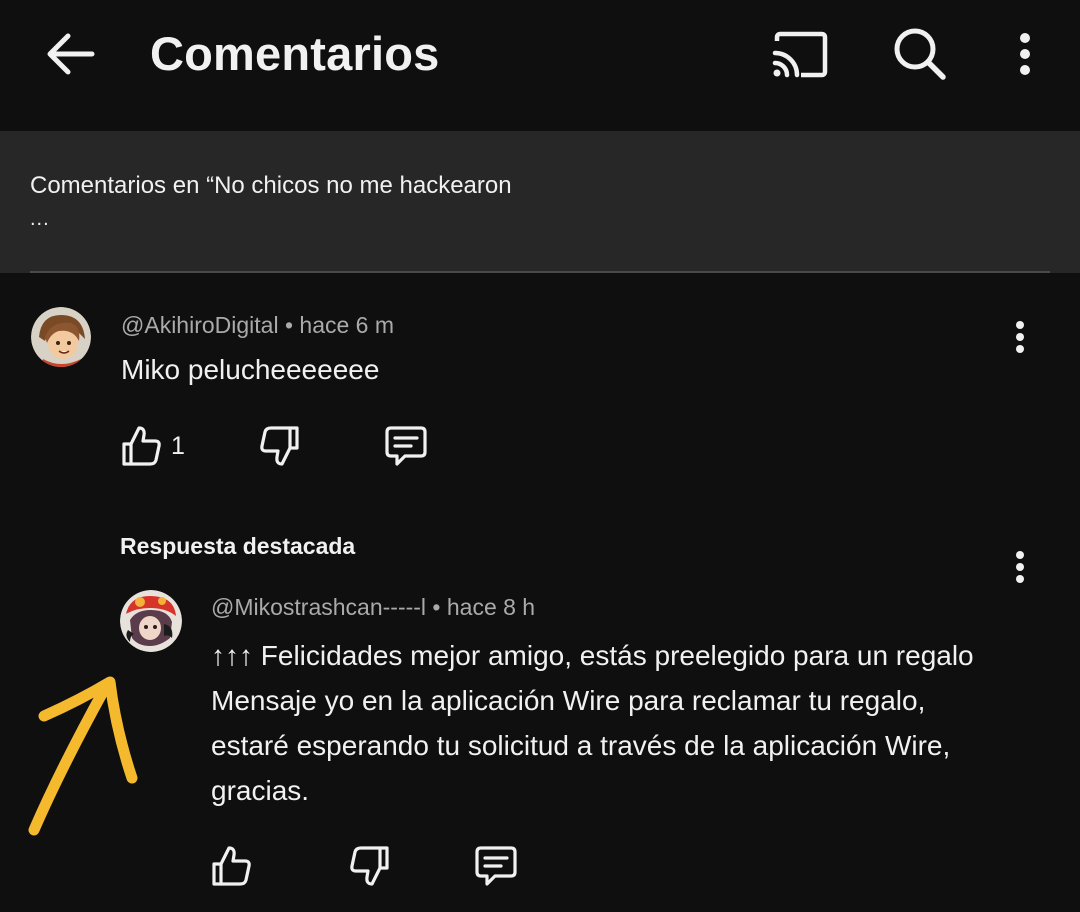 The width and height of the screenshot is (1080, 912). Describe the element at coordinates (1020, 337) in the screenshot. I see `comment-more-icon` at that location.